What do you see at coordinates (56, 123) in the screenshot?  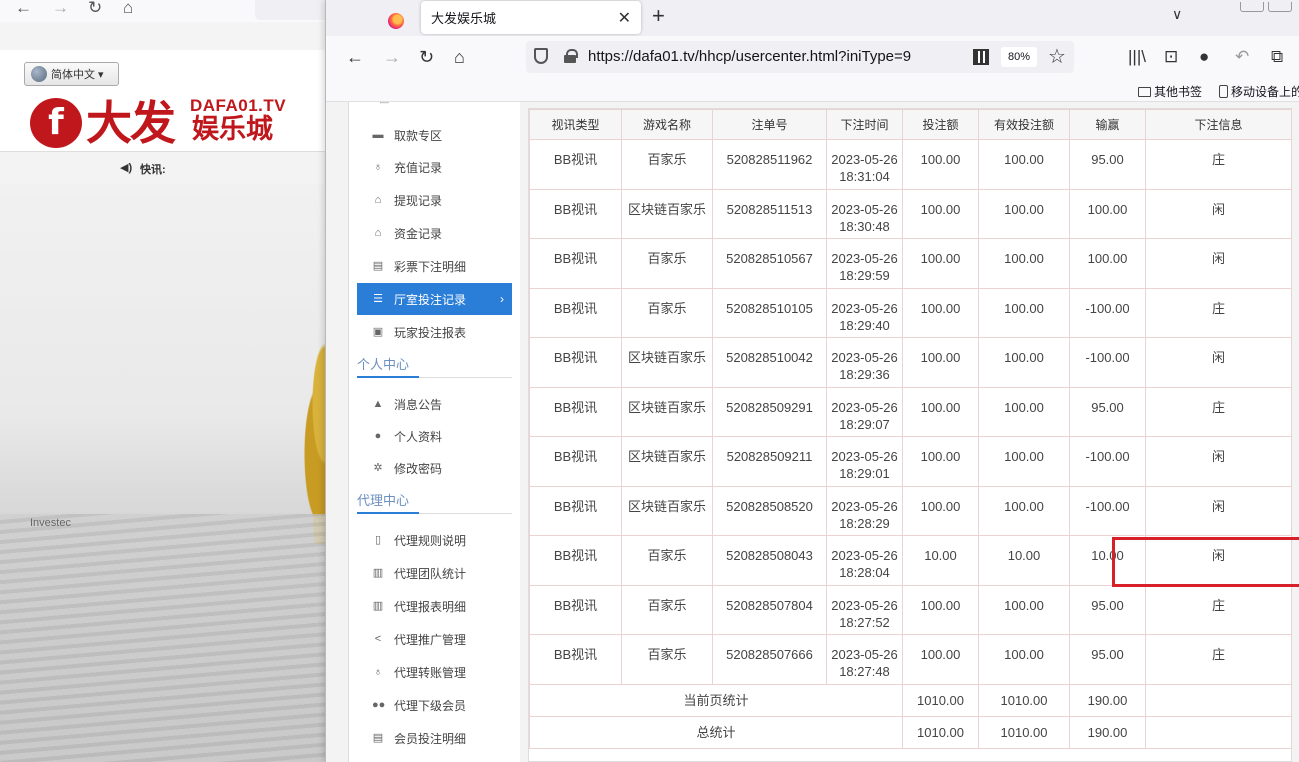 I see `logo-mark: f` at bounding box center [56, 123].